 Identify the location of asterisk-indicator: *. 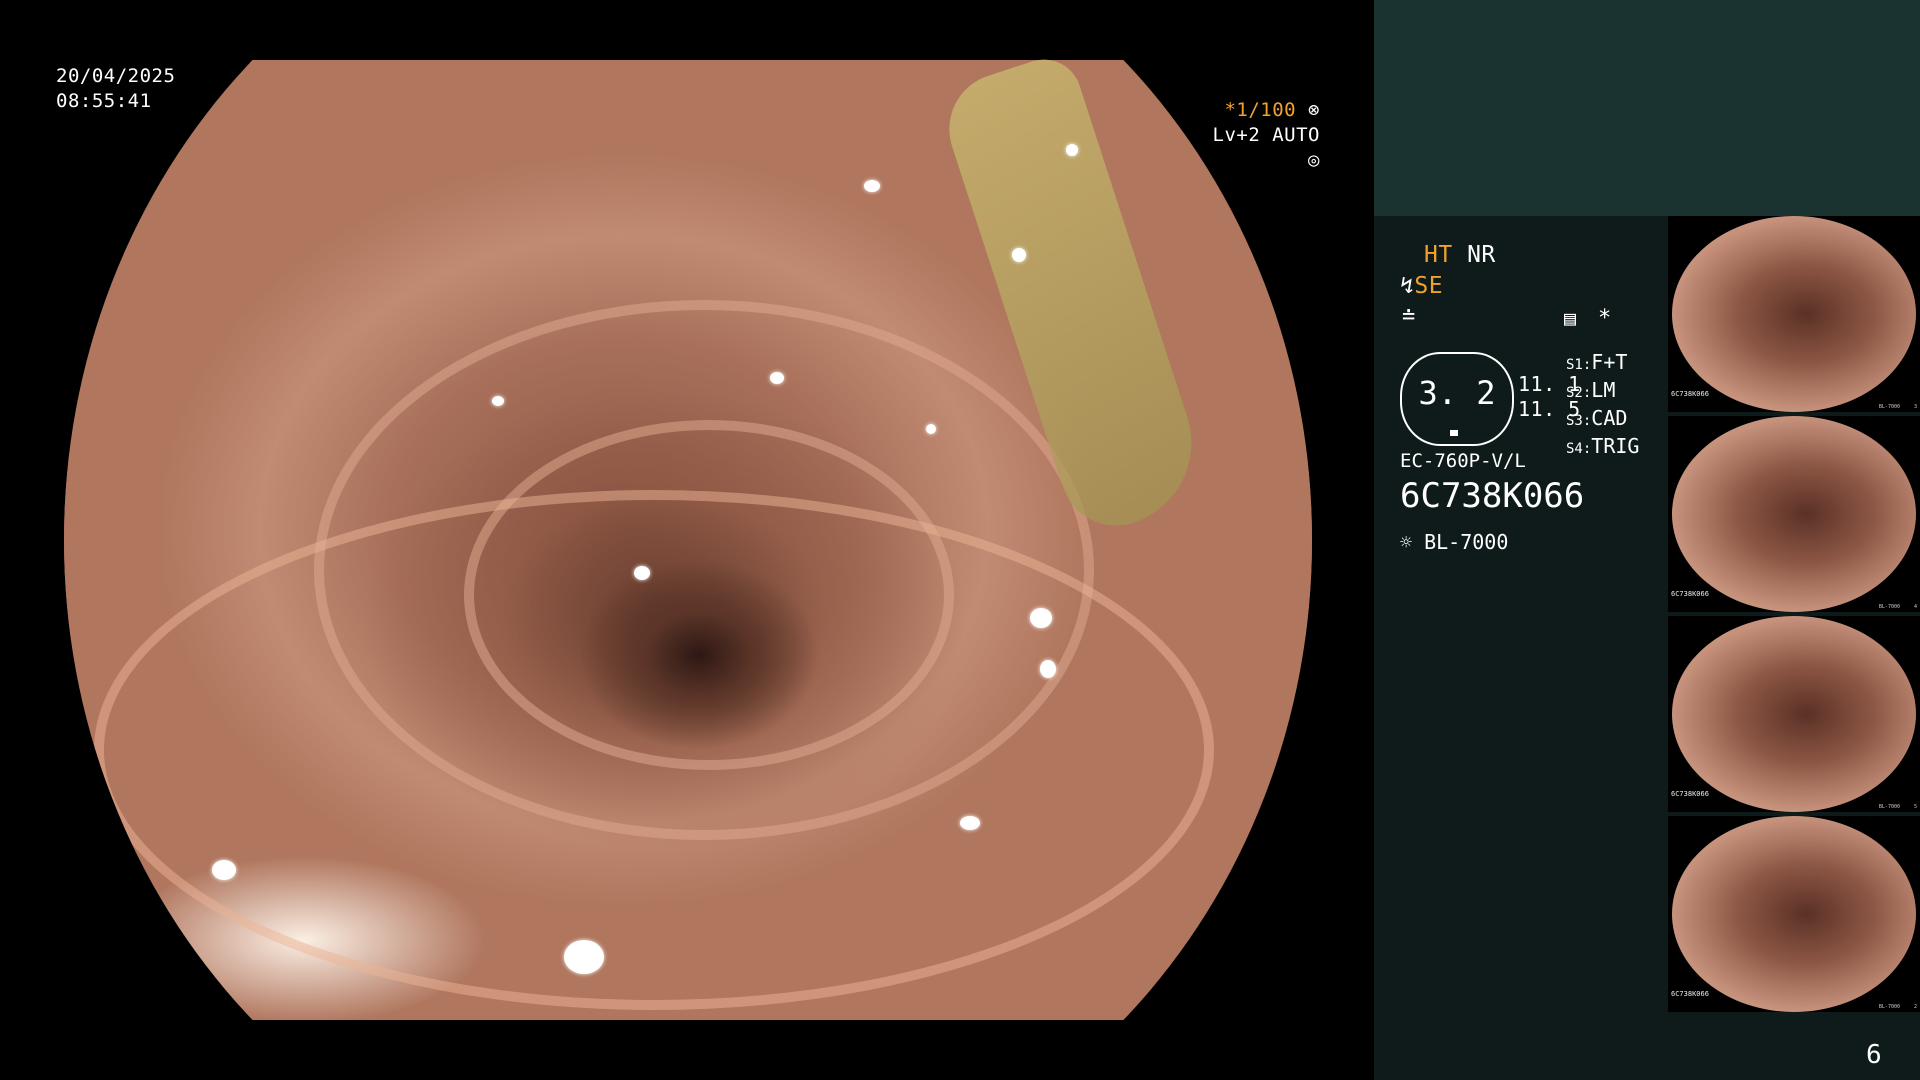
(1605, 318).